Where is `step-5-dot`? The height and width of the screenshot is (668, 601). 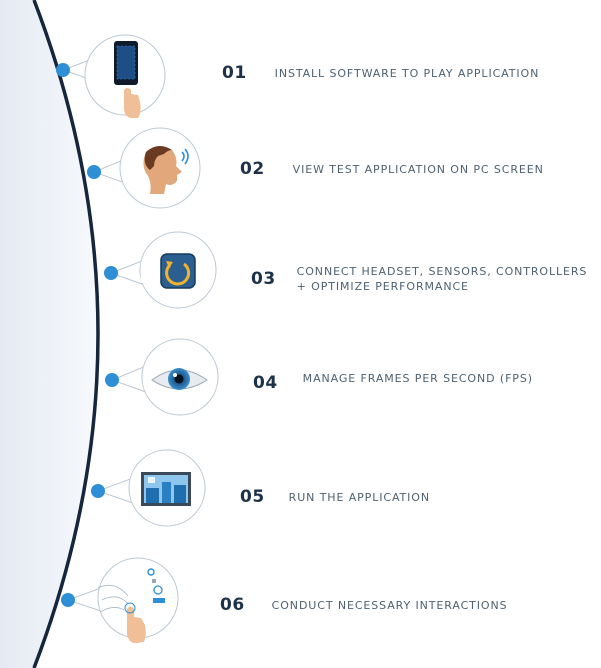 step-5-dot is located at coordinates (98, 491).